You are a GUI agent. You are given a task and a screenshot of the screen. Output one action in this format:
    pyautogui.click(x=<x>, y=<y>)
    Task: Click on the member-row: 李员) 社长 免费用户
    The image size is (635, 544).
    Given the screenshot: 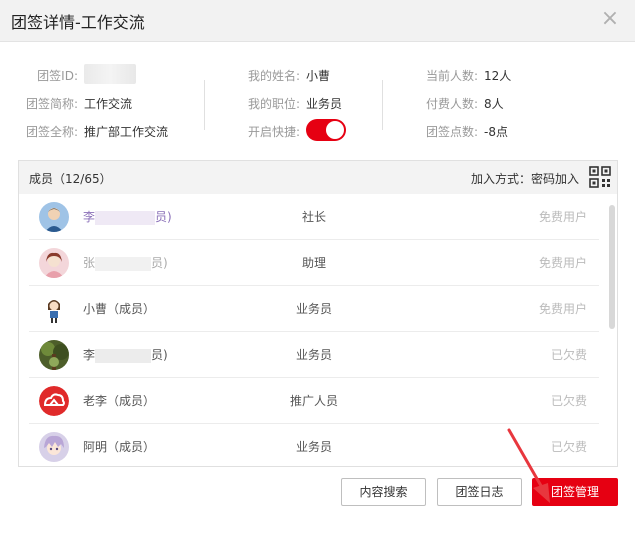 What is the action you would take?
    pyautogui.click(x=314, y=217)
    